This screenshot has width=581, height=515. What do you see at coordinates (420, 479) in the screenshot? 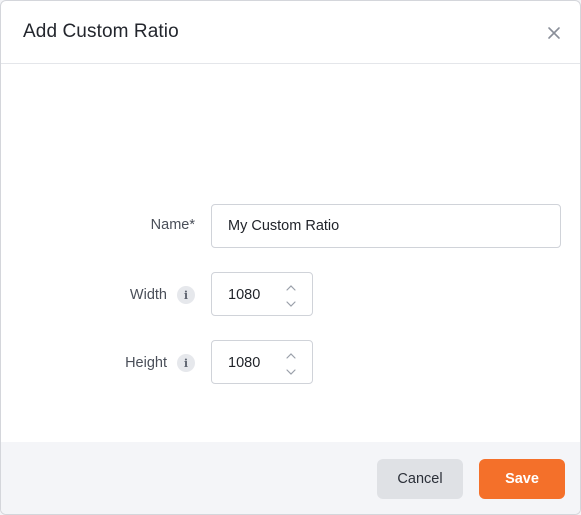
I see `cancel-button: Cancel` at bounding box center [420, 479].